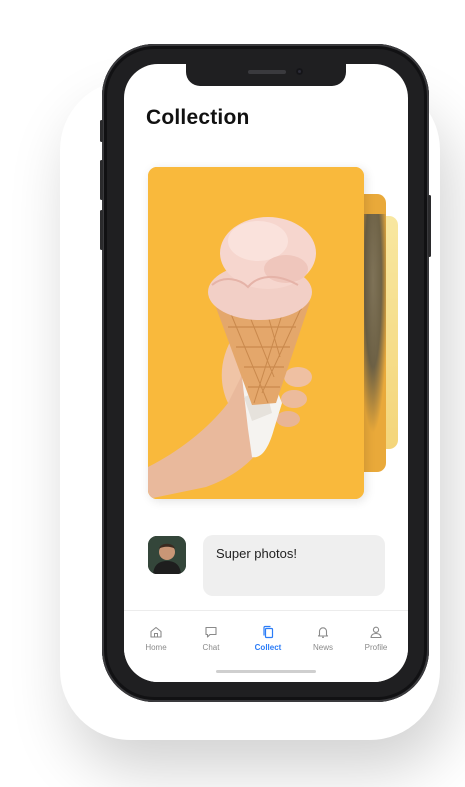 This screenshot has height=787, width=465. What do you see at coordinates (256, 553) in the screenshot?
I see `comment-text: Super photos!` at bounding box center [256, 553].